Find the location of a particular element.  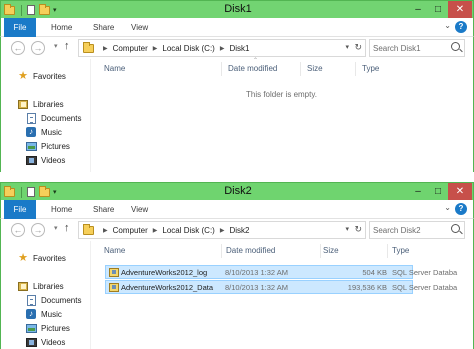

breadcrumb: ▶ Computer ▶ Local Disk (C:) ▶ Disk1 is located at coordinates (173, 48).